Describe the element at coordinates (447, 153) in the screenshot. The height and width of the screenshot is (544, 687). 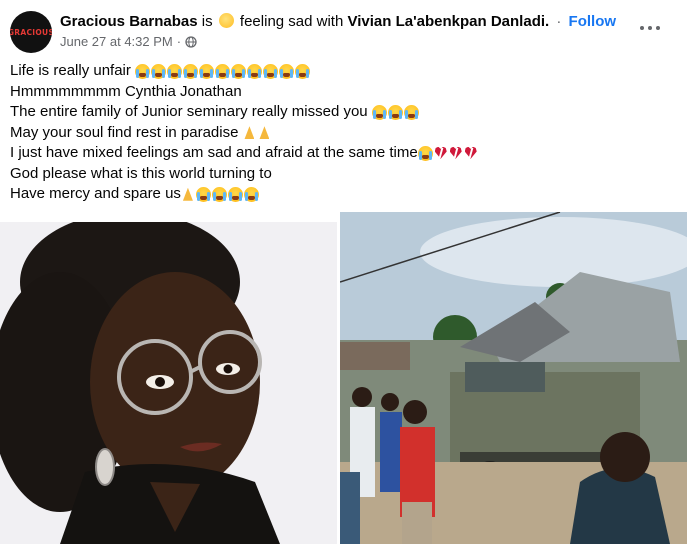
I see `crying-broken-heart-icons` at that location.